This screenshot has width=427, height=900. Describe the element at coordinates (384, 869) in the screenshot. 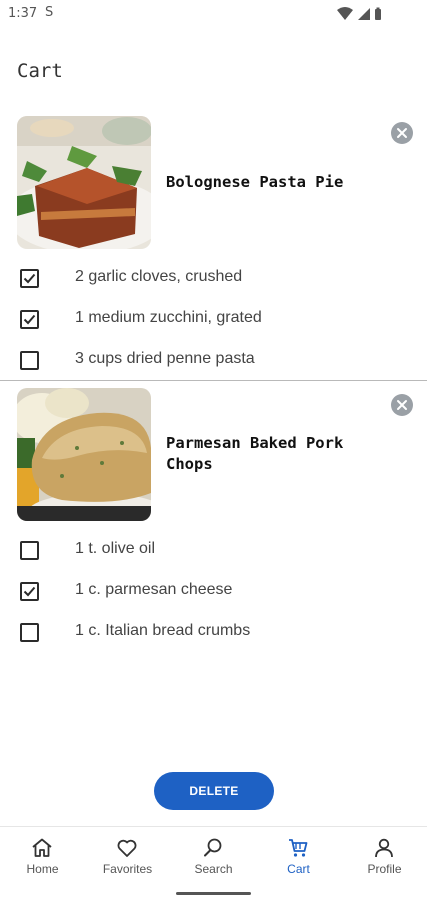

I see `nav-label: Profile` at that location.